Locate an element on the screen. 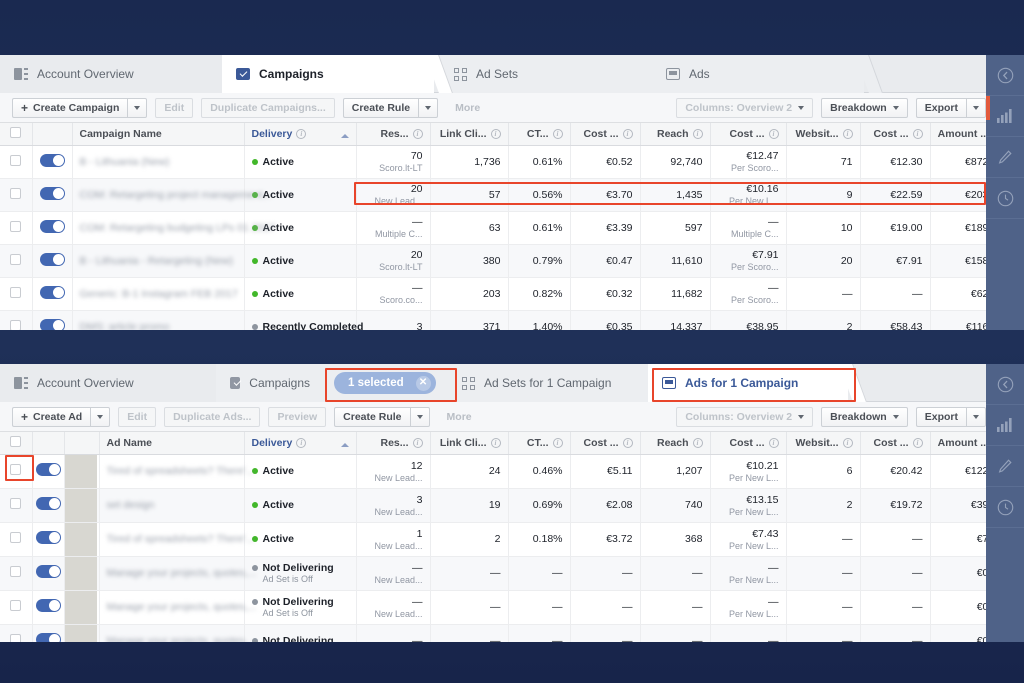  row-name-cell: COM: Retargeting budgeting LPs 01 2017 is located at coordinates (173, 228).